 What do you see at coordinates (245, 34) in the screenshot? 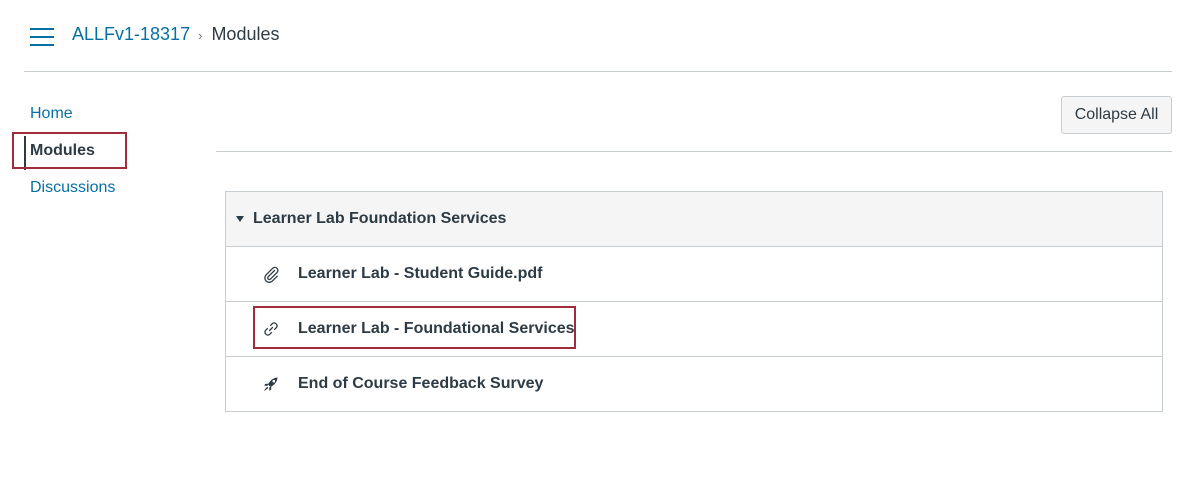
I see `breadcrumb-current: Modules` at bounding box center [245, 34].